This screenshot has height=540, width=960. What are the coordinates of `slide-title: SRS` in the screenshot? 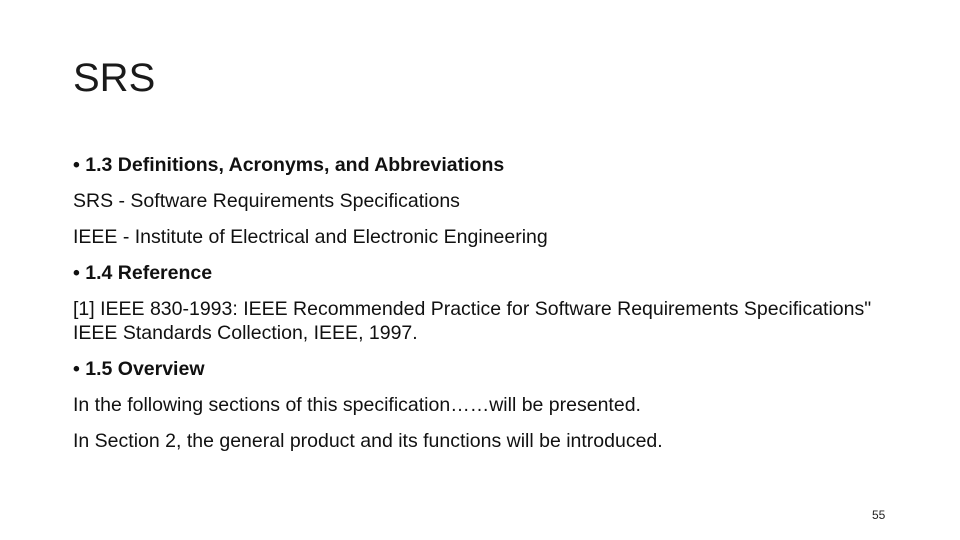 It's located at (114, 78).